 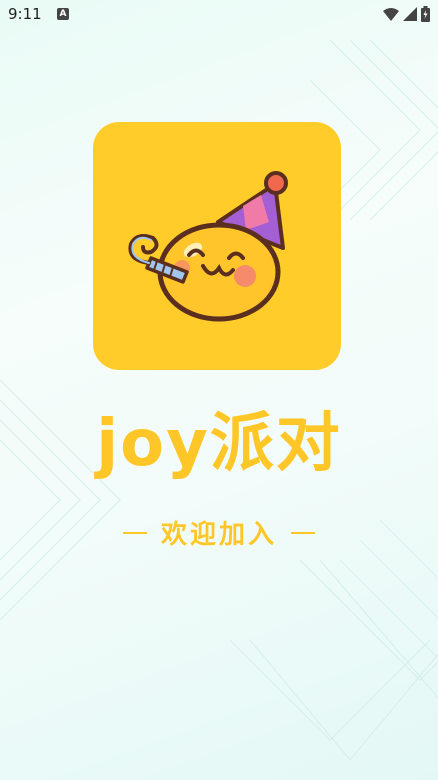 What do you see at coordinates (391, 14) in the screenshot?
I see `wifi-icon` at bounding box center [391, 14].